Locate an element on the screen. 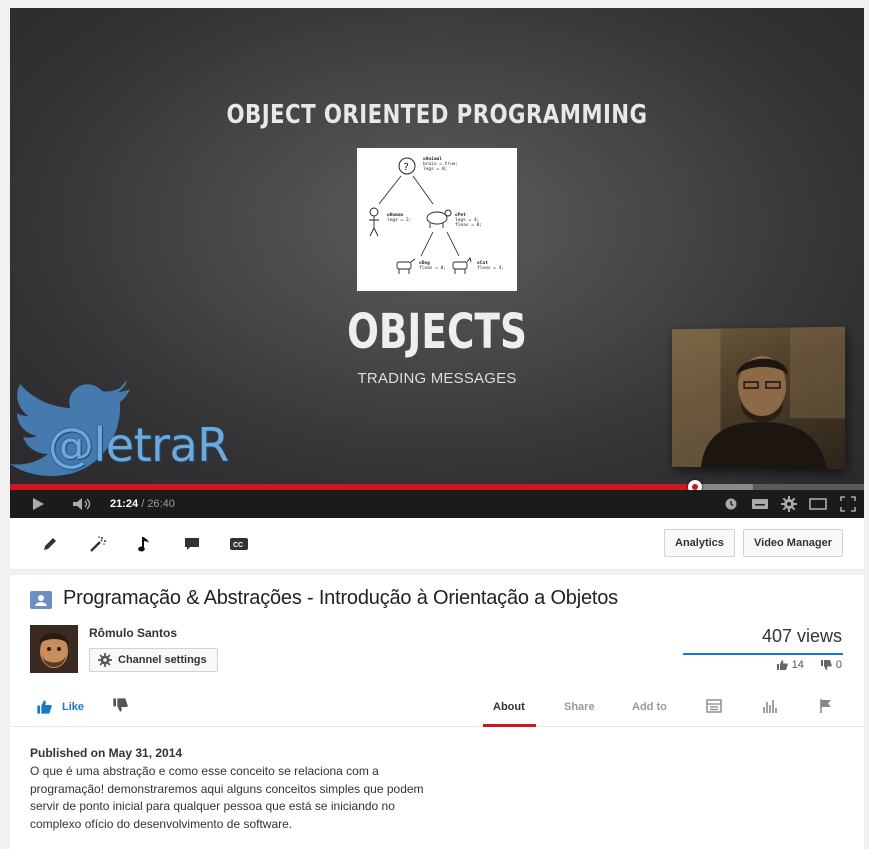  dislike-button is located at coordinates (120, 707).